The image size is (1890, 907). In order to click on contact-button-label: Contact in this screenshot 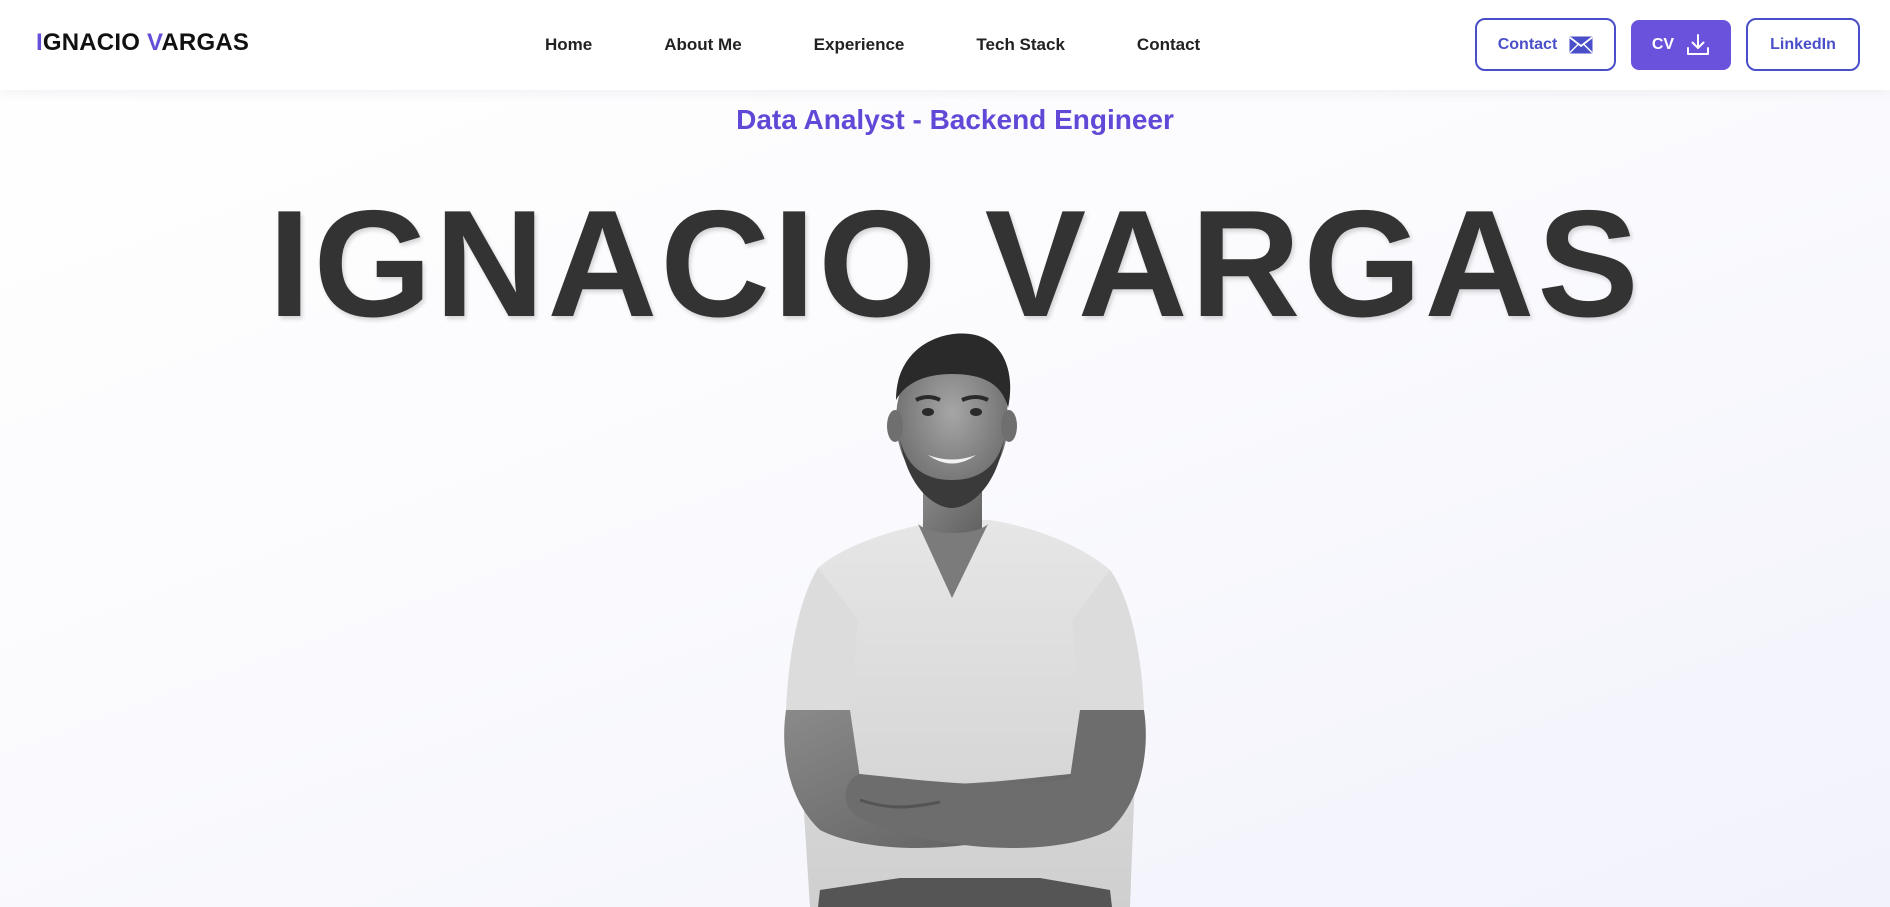, I will do `click(1527, 44)`.